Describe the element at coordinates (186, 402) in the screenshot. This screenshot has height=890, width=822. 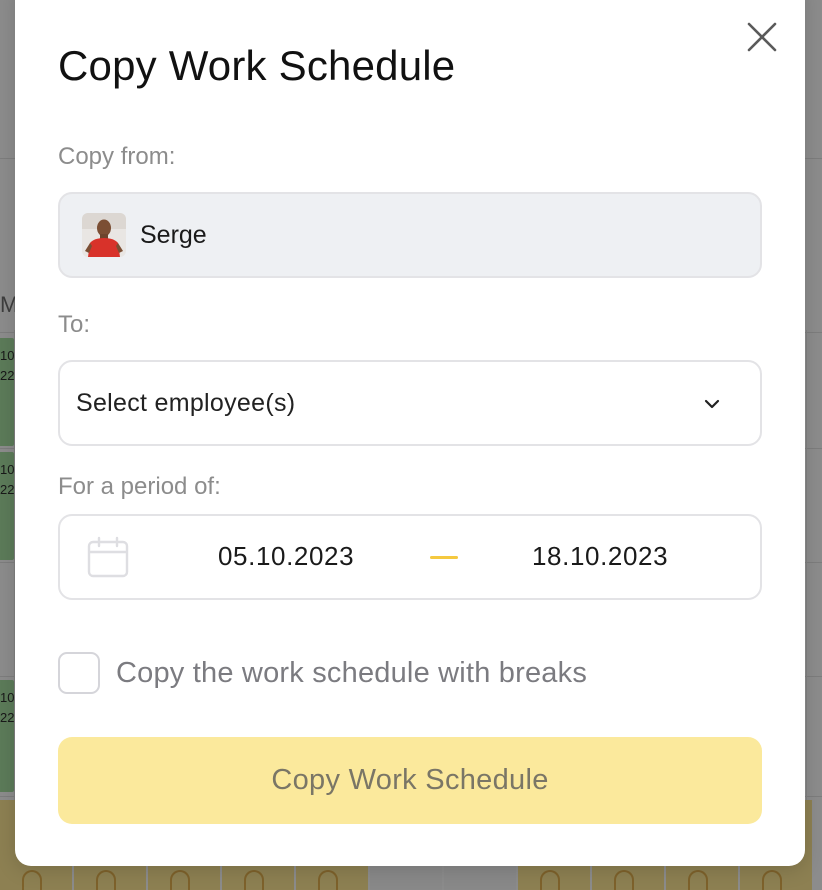
I see `employee-select-placeholder: Select employee(s)` at that location.